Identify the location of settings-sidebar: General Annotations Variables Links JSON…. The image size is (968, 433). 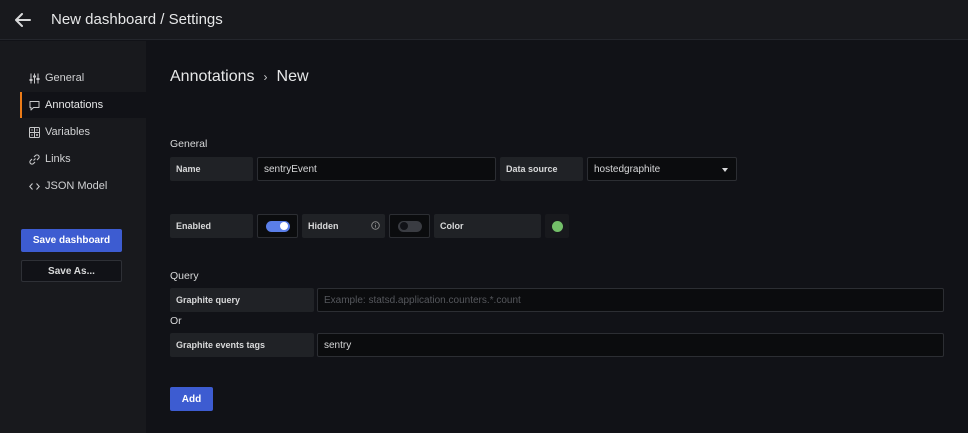
(73, 237).